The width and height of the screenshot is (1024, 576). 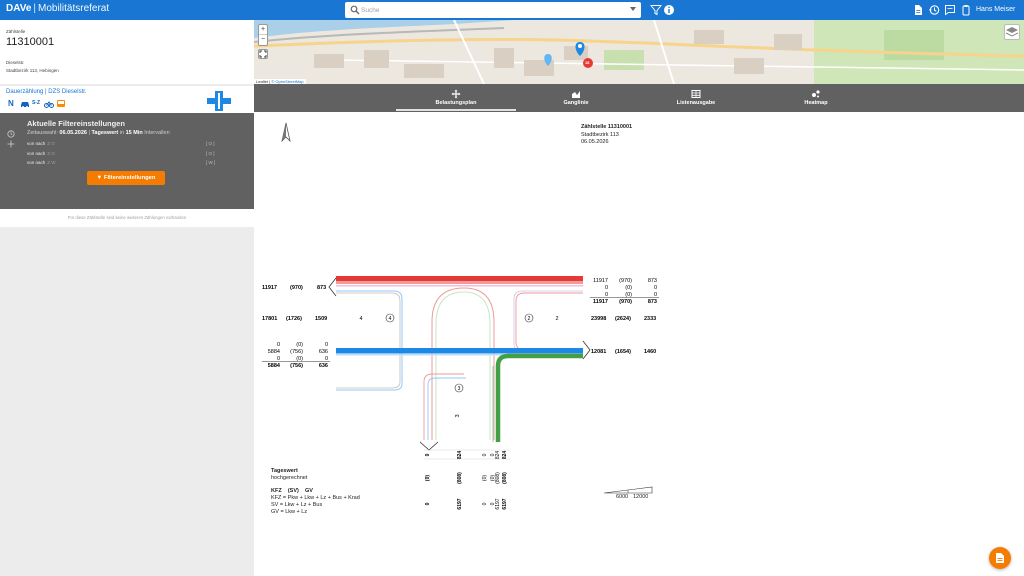 I want to click on user-name: Hans Meiser, so click(x=995, y=9).